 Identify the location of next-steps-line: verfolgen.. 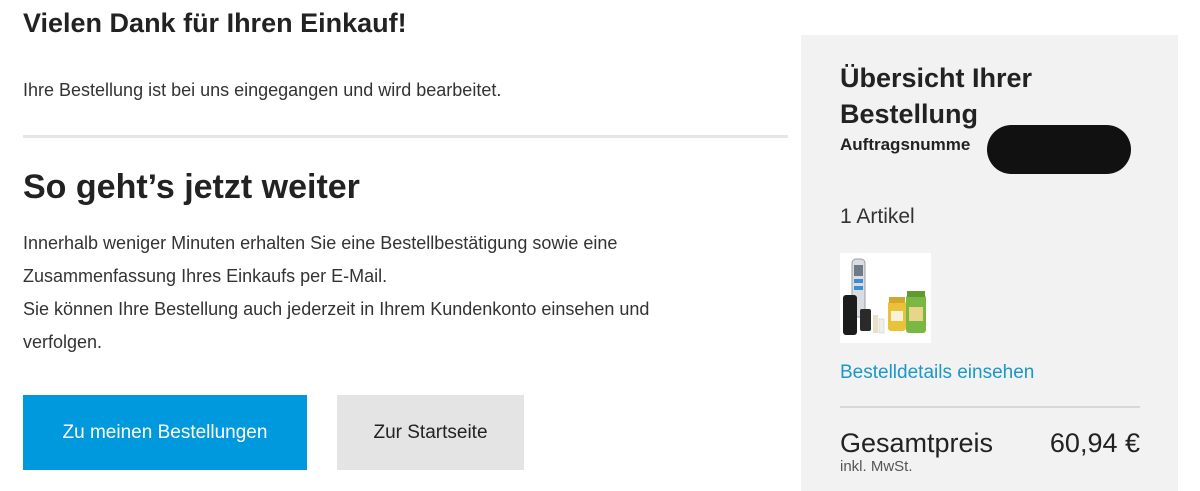
(63, 342).